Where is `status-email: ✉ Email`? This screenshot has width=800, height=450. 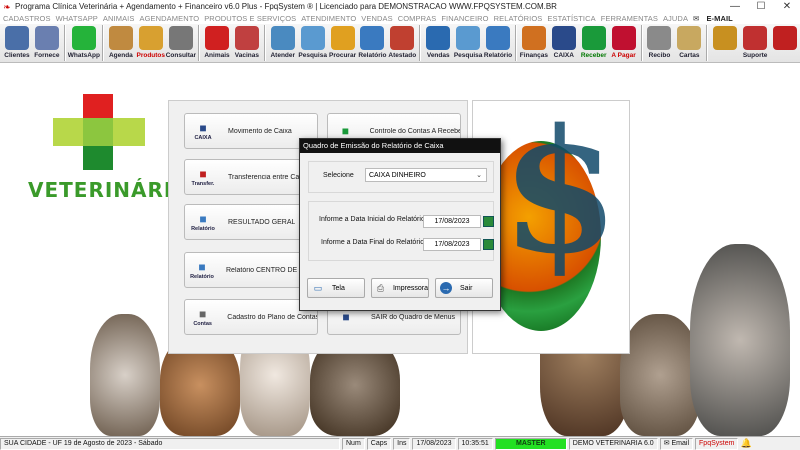
status-email: ✉ Email is located at coordinates (676, 443).